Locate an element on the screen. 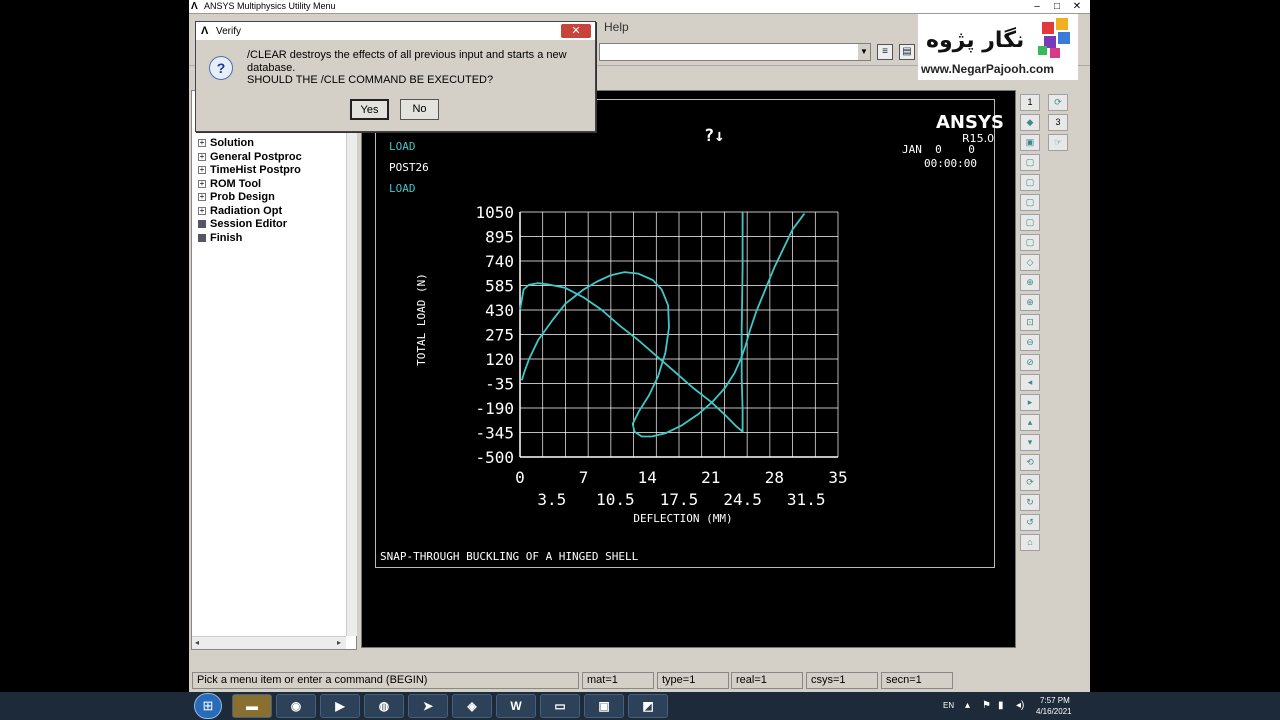  x-tick-label: 10.5 is located at coordinates (615, 499).